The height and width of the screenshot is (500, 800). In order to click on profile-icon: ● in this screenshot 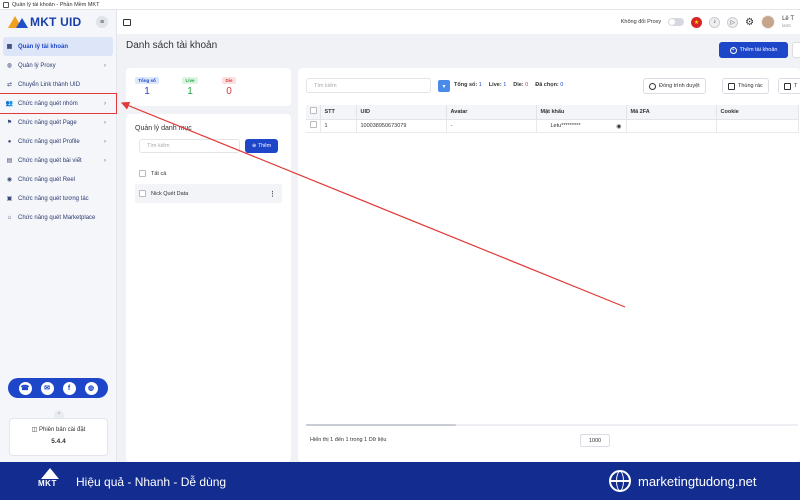, I will do `click(9, 141)`.